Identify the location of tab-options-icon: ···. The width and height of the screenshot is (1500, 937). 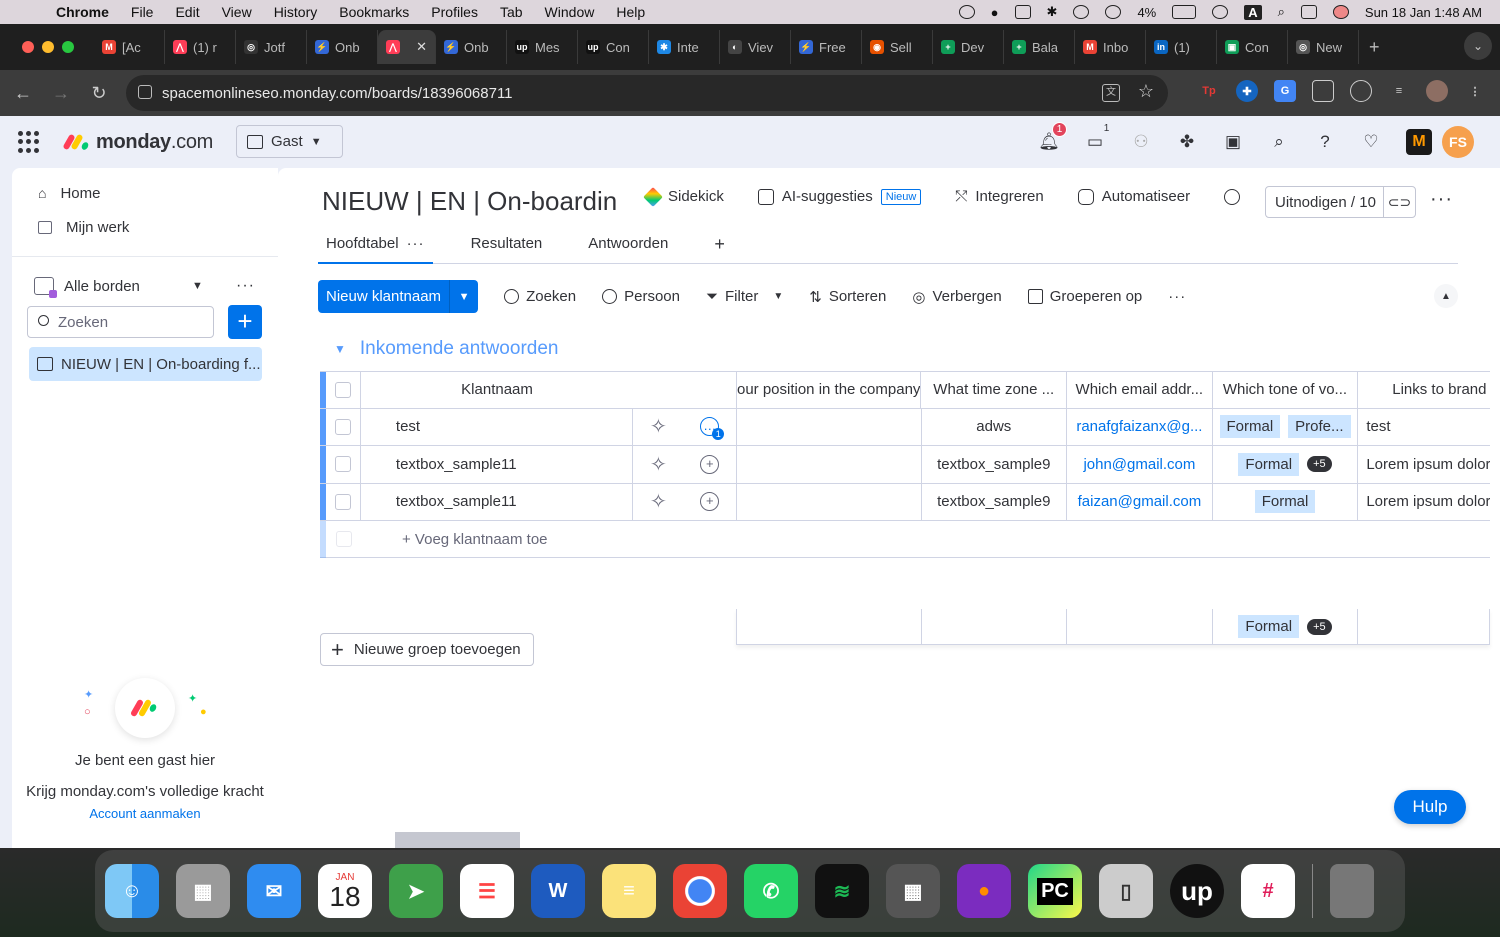
(416, 243).